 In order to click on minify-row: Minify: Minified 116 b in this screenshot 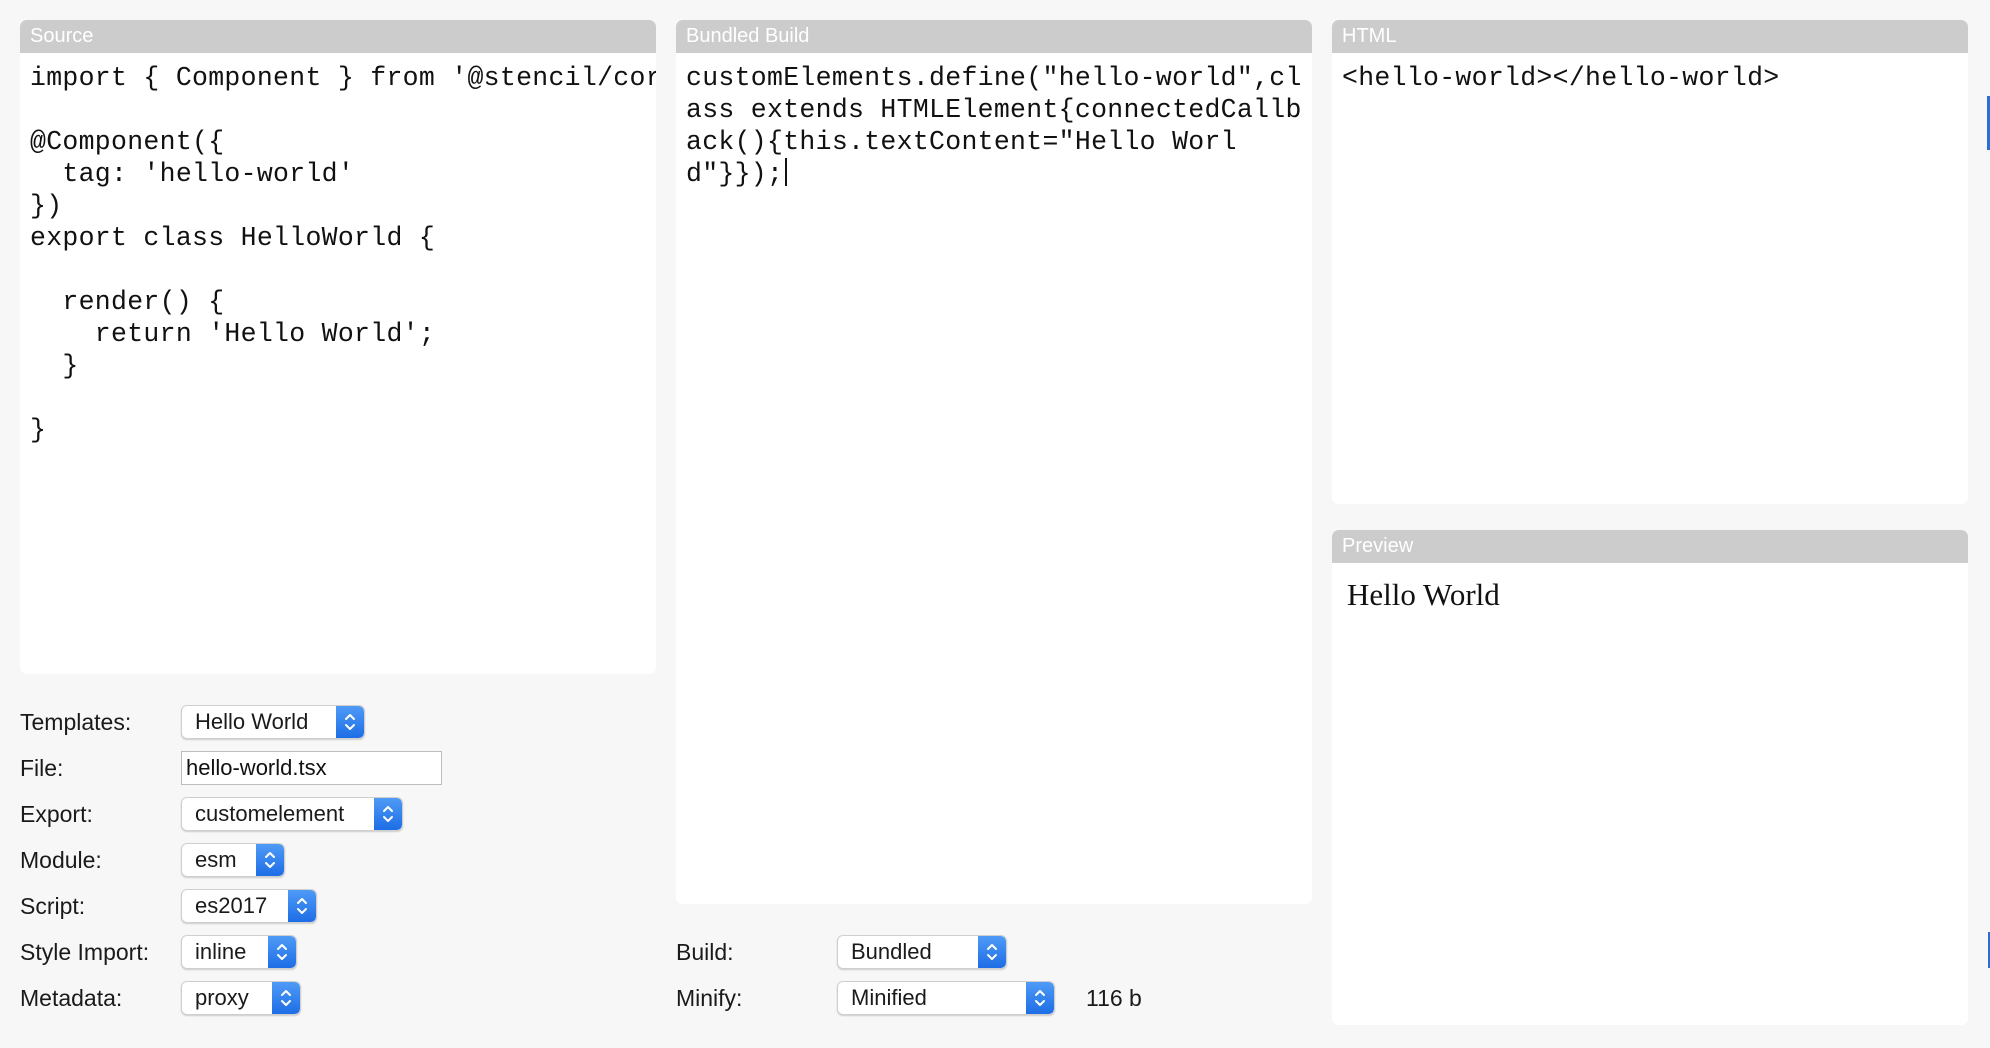, I will do `click(926, 998)`.